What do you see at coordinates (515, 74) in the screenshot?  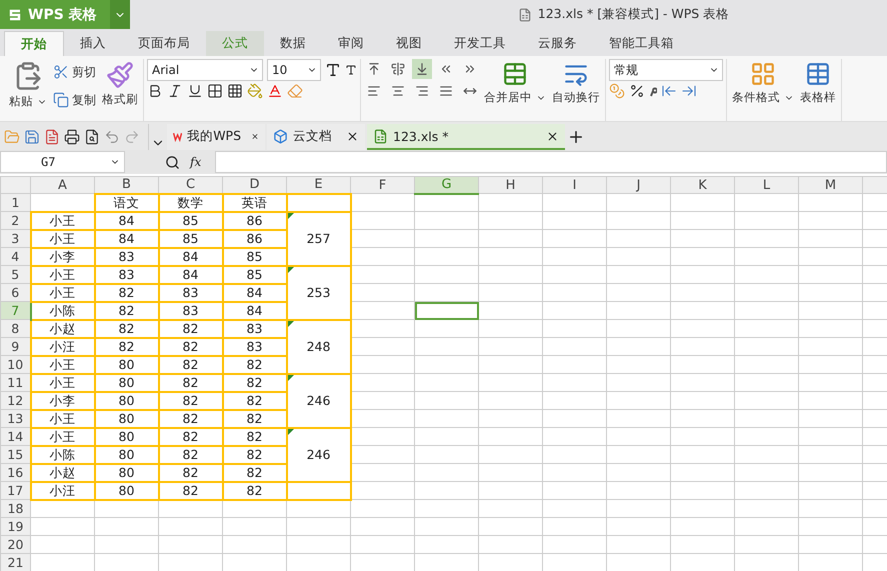 I see `merge-cells-icon` at bounding box center [515, 74].